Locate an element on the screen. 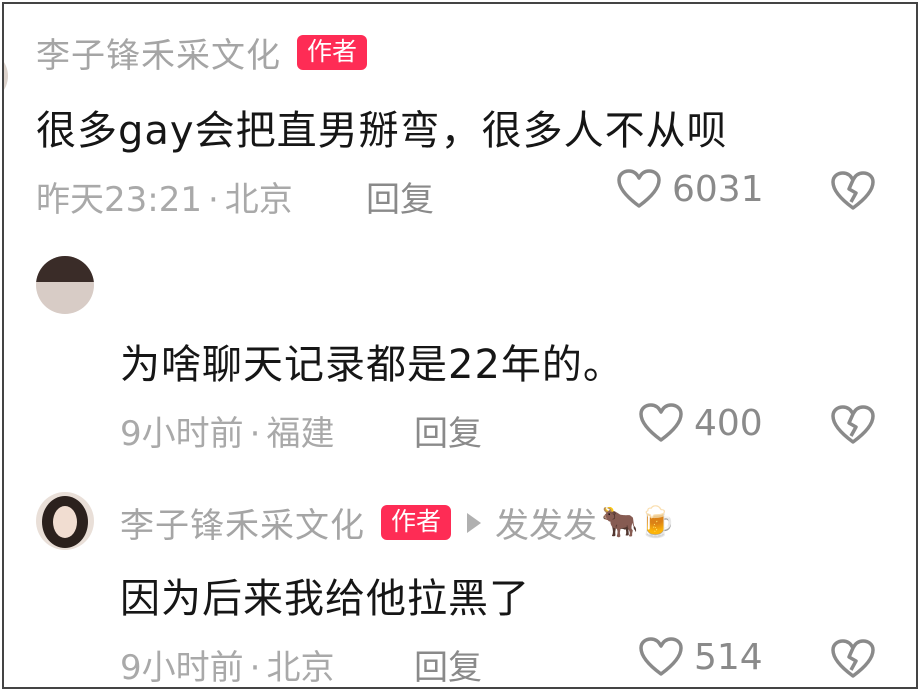  comment-text: 很多gay会把直男掰弯，很多人不从呗 is located at coordinates (382, 131).